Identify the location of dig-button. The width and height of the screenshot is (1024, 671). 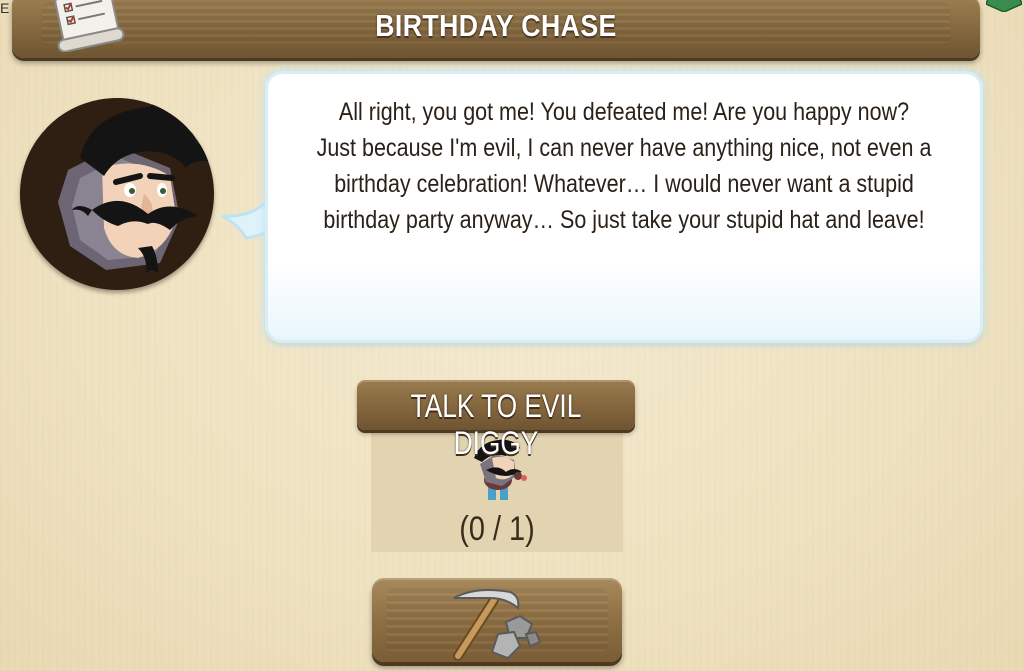
(497, 620).